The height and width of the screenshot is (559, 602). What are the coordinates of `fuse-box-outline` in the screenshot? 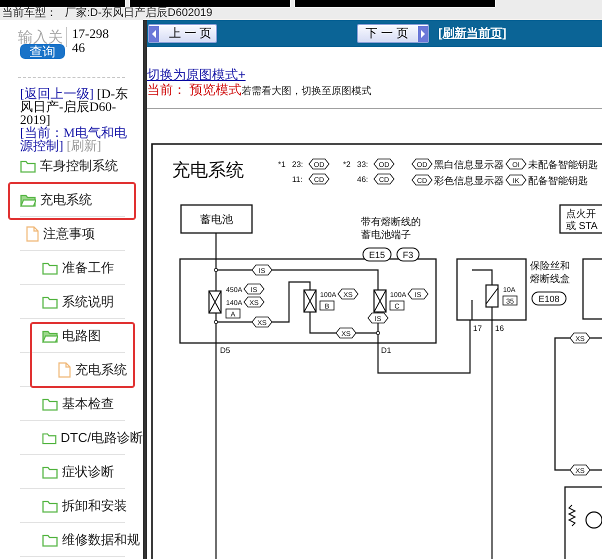 It's located at (491, 289).